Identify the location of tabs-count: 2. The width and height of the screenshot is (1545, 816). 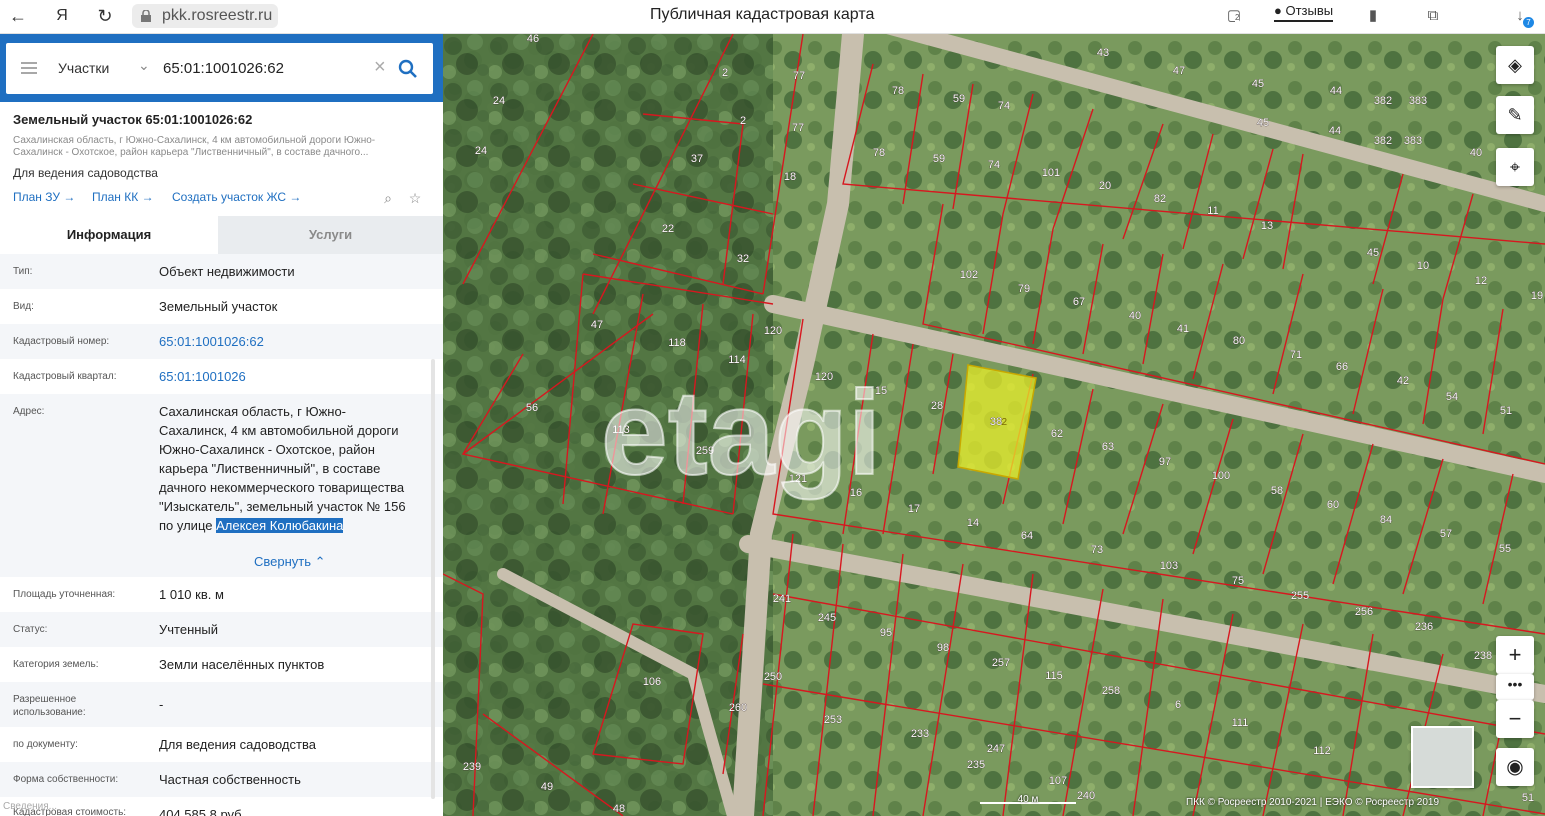
(1237, 17).